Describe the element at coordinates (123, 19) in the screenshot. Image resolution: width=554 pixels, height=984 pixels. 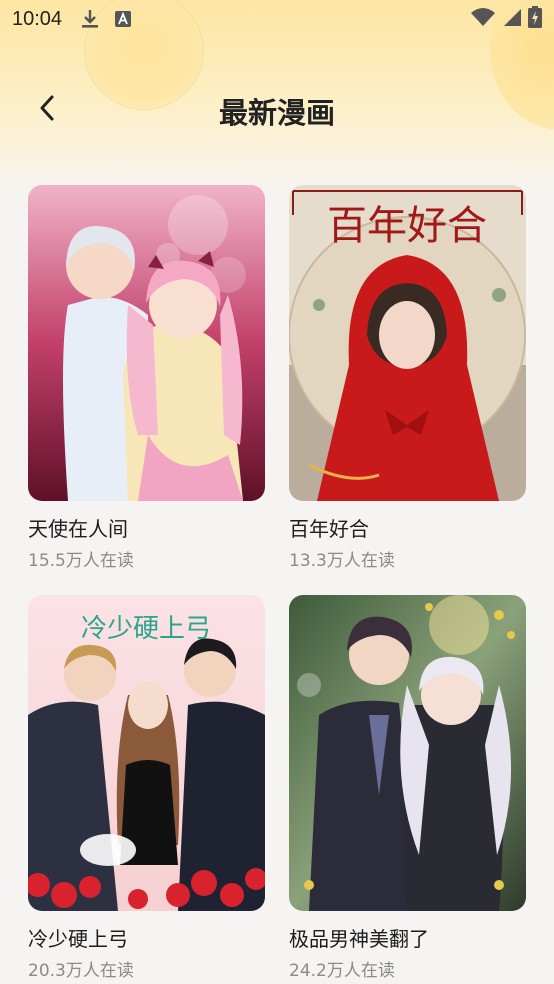
I see `text-a-icon` at that location.